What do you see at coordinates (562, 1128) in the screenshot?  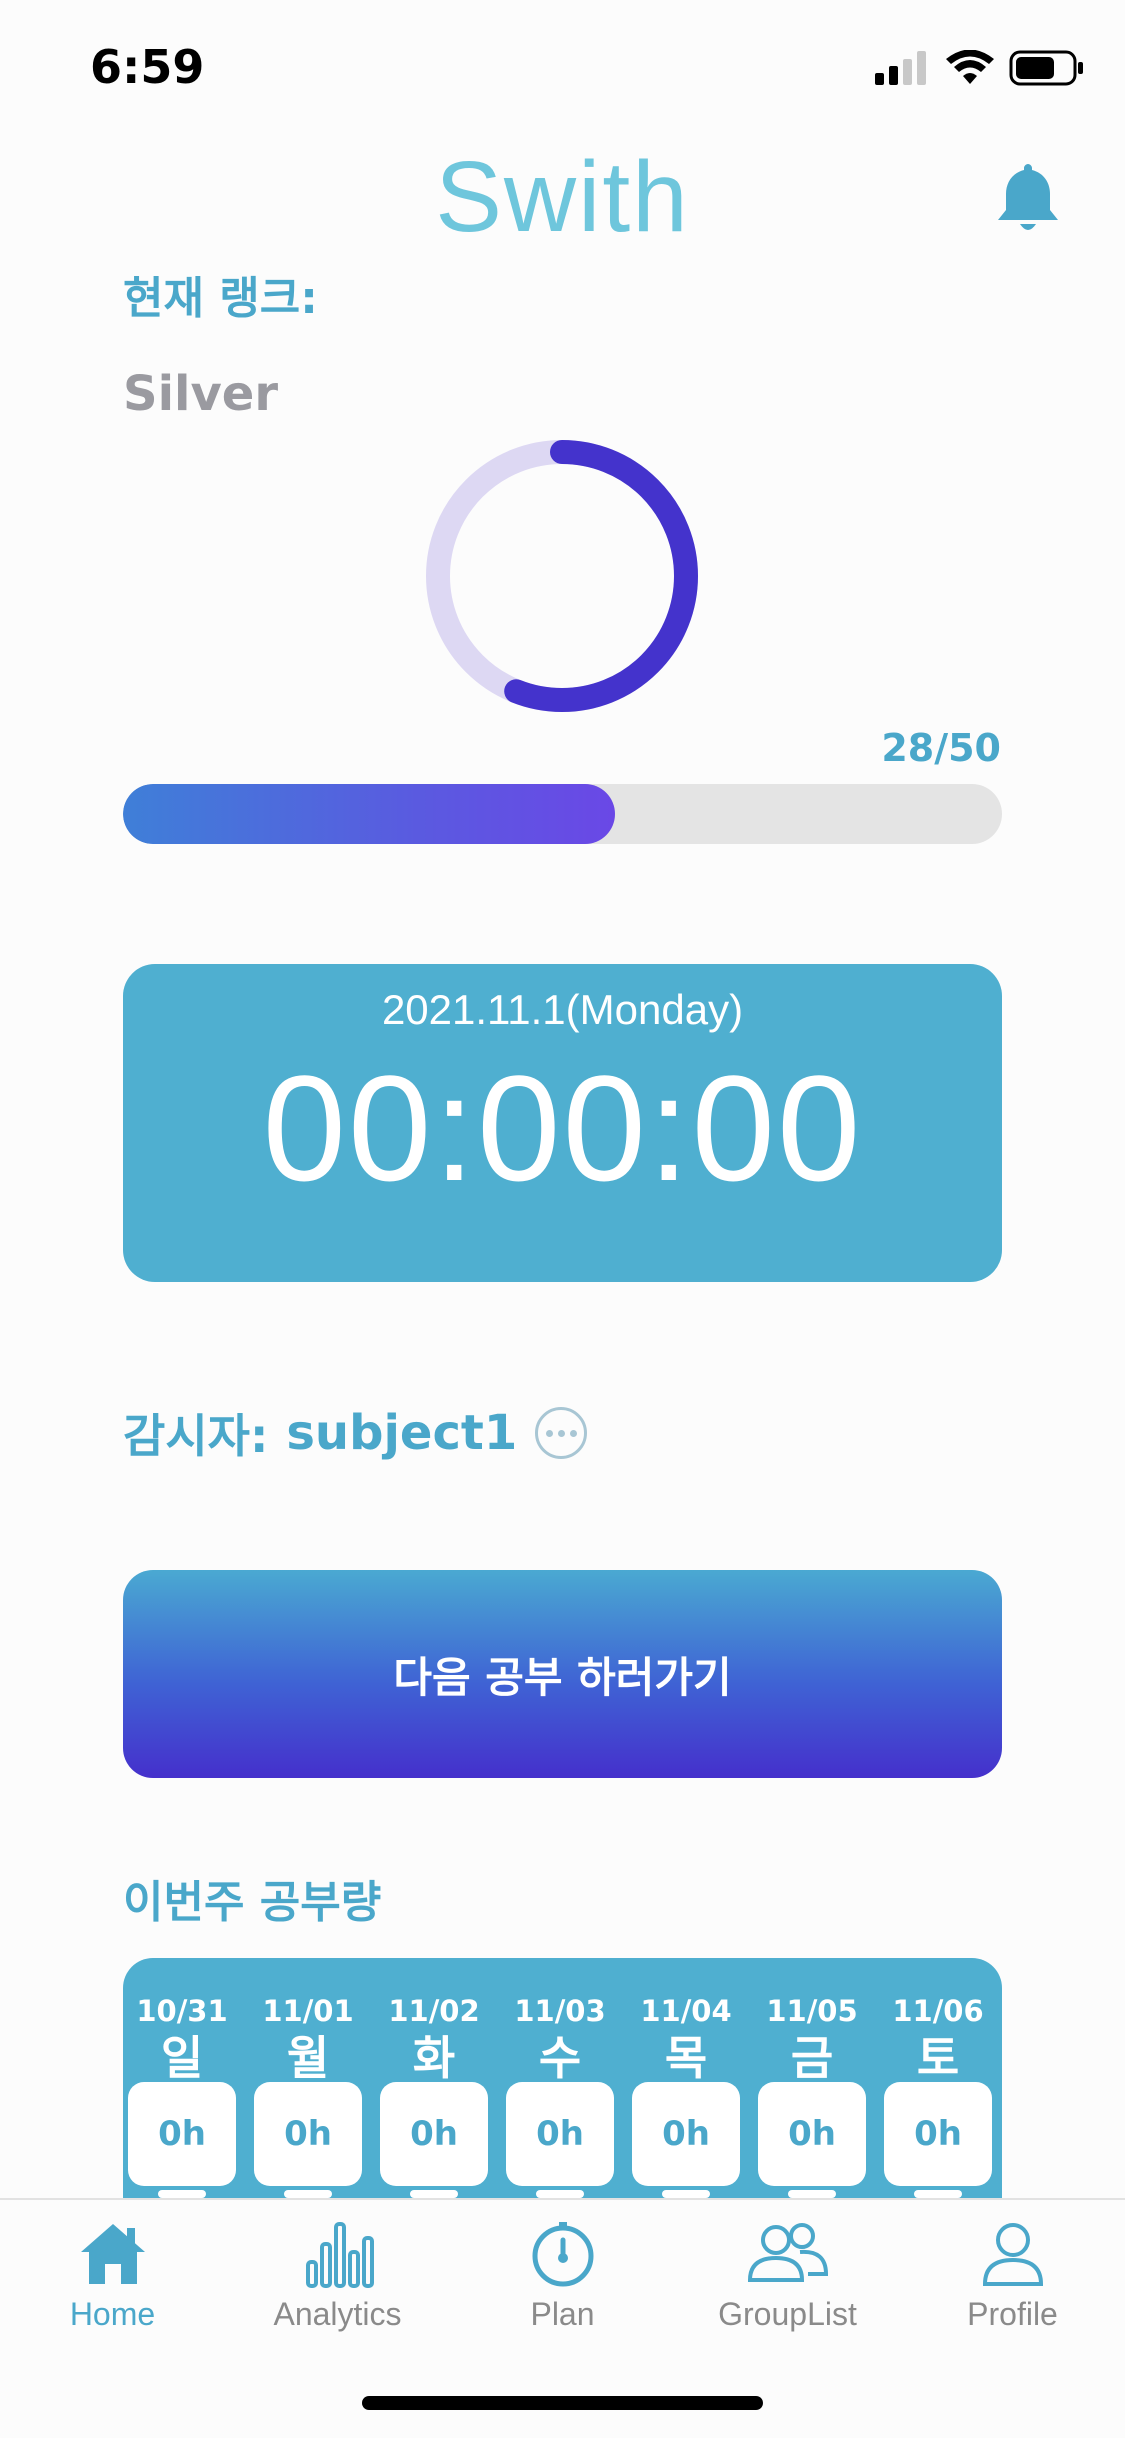 I see `timer-clock: 00:00:00` at bounding box center [562, 1128].